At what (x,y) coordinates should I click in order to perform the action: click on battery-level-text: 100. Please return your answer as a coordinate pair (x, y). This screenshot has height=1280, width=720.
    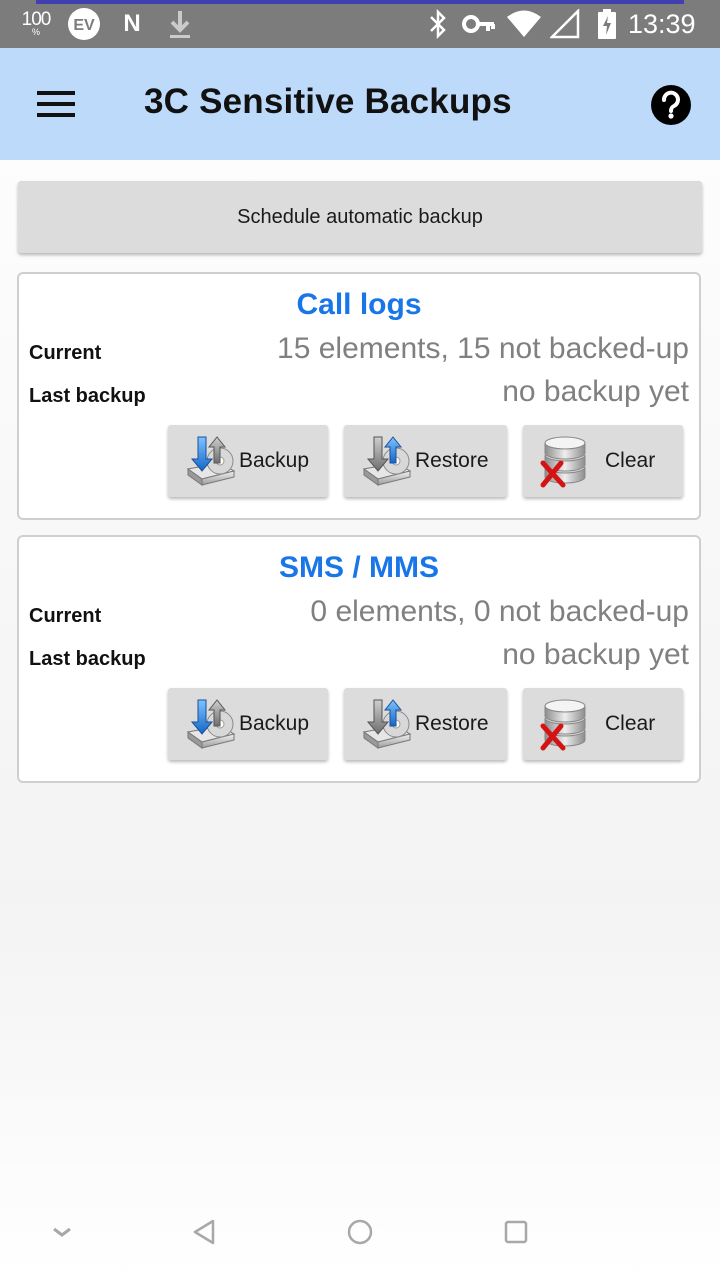
    Looking at the image, I should click on (36, 19).